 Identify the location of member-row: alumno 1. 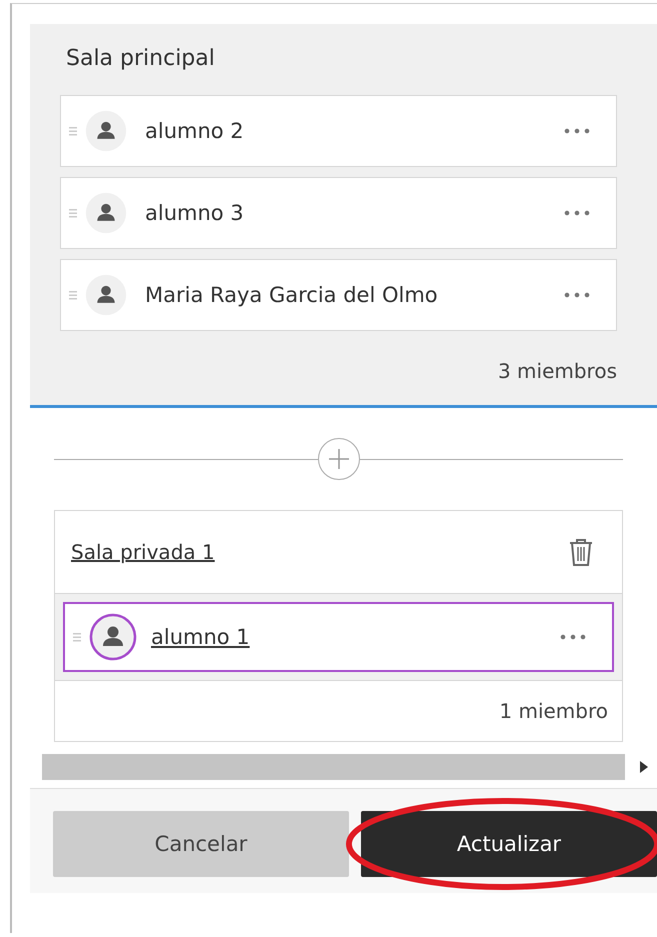
(338, 637).